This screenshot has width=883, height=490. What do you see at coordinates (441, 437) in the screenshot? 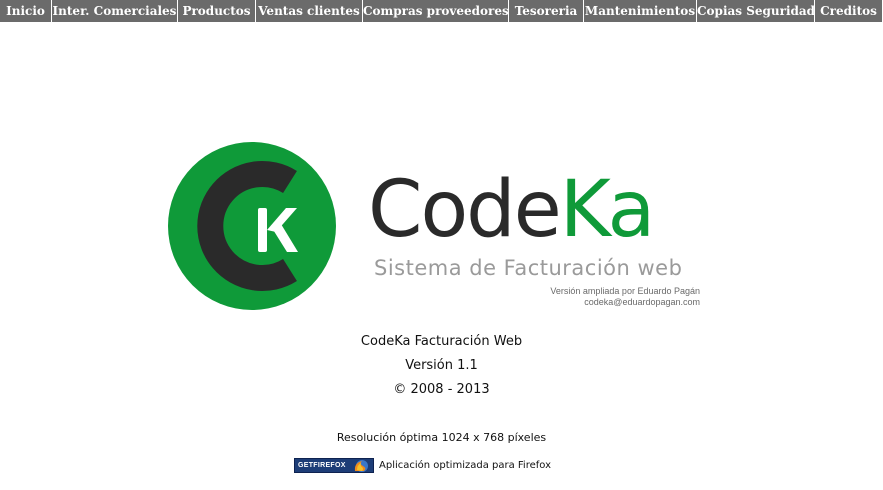
I see `resolution-note: Resolución óptima 1024 x 768 píxeles` at bounding box center [441, 437].